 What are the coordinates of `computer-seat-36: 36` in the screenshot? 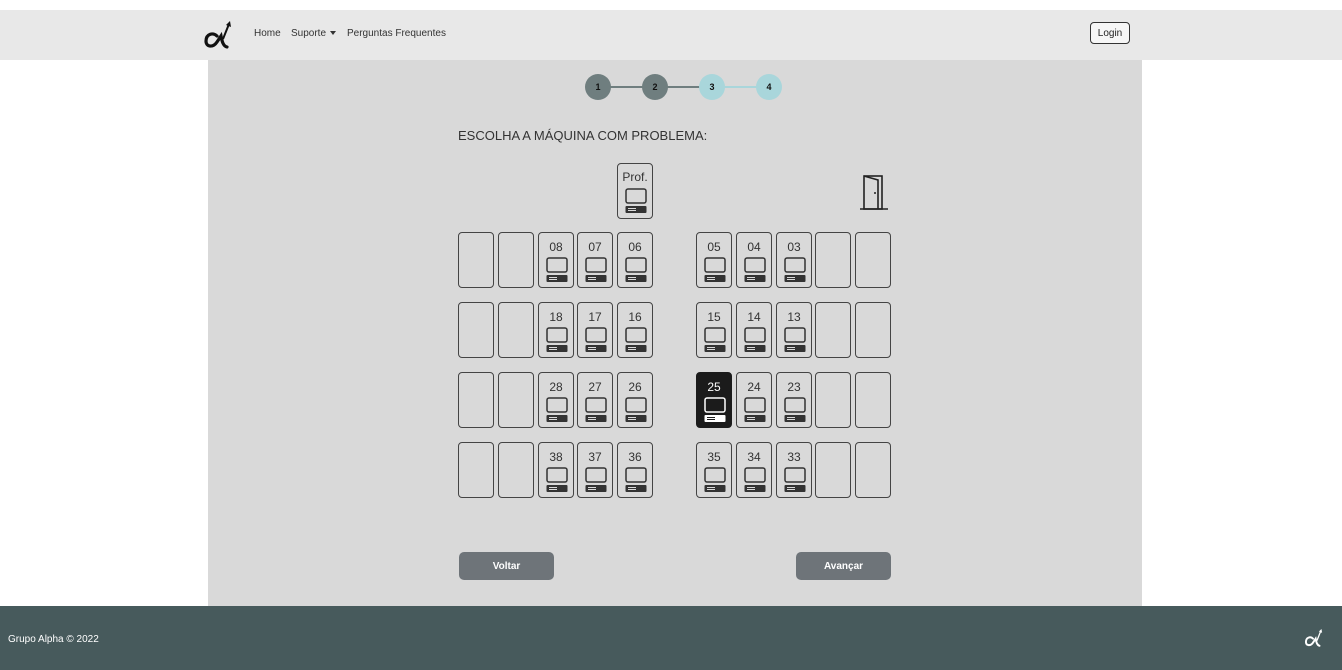 It's located at (635, 470).